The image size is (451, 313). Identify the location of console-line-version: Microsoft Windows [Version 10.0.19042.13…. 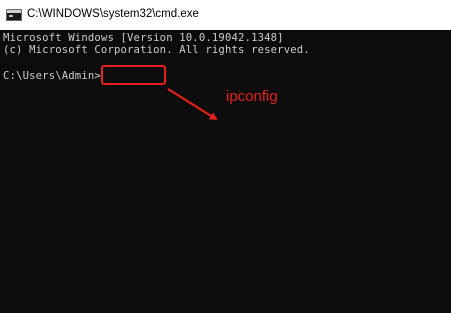
(143, 38).